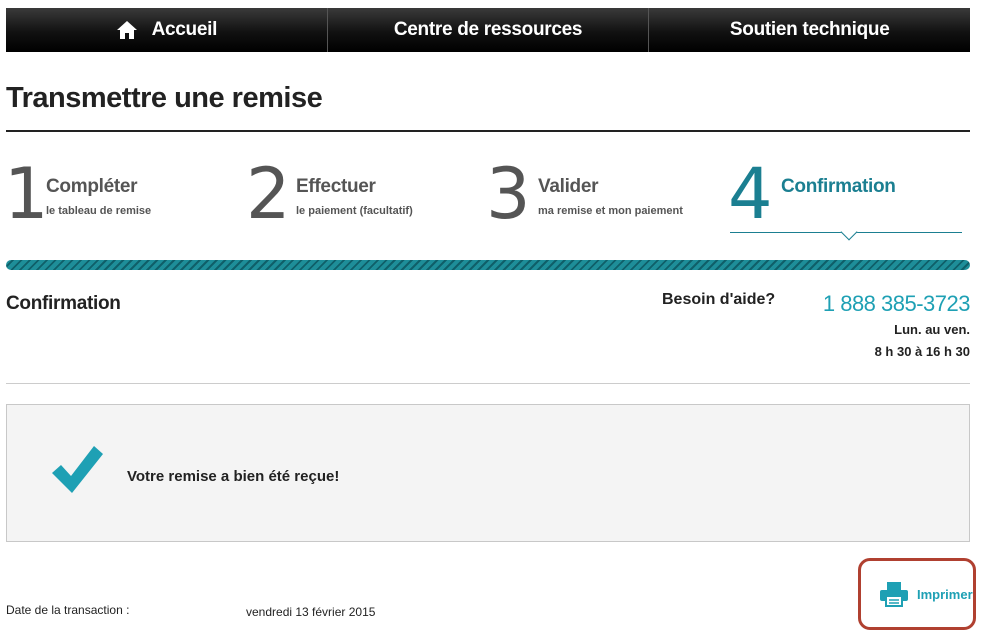  I want to click on title-divider, so click(488, 131).